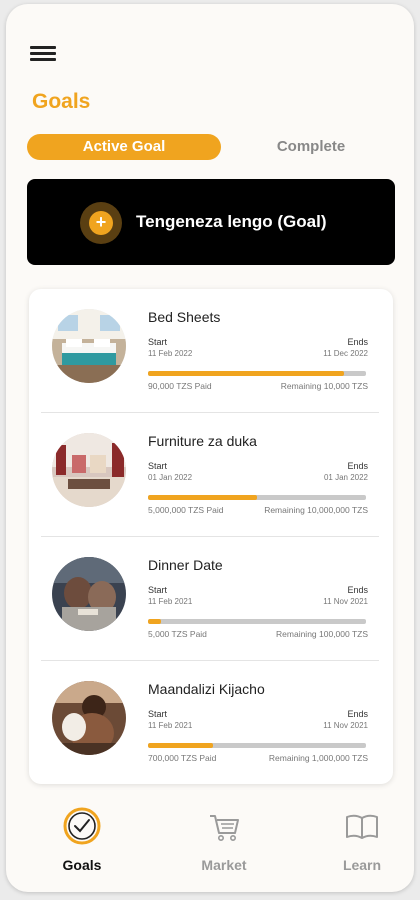 The width and height of the screenshot is (420, 900). What do you see at coordinates (82, 865) in the screenshot?
I see `nav-goals-label: Goals` at bounding box center [82, 865].